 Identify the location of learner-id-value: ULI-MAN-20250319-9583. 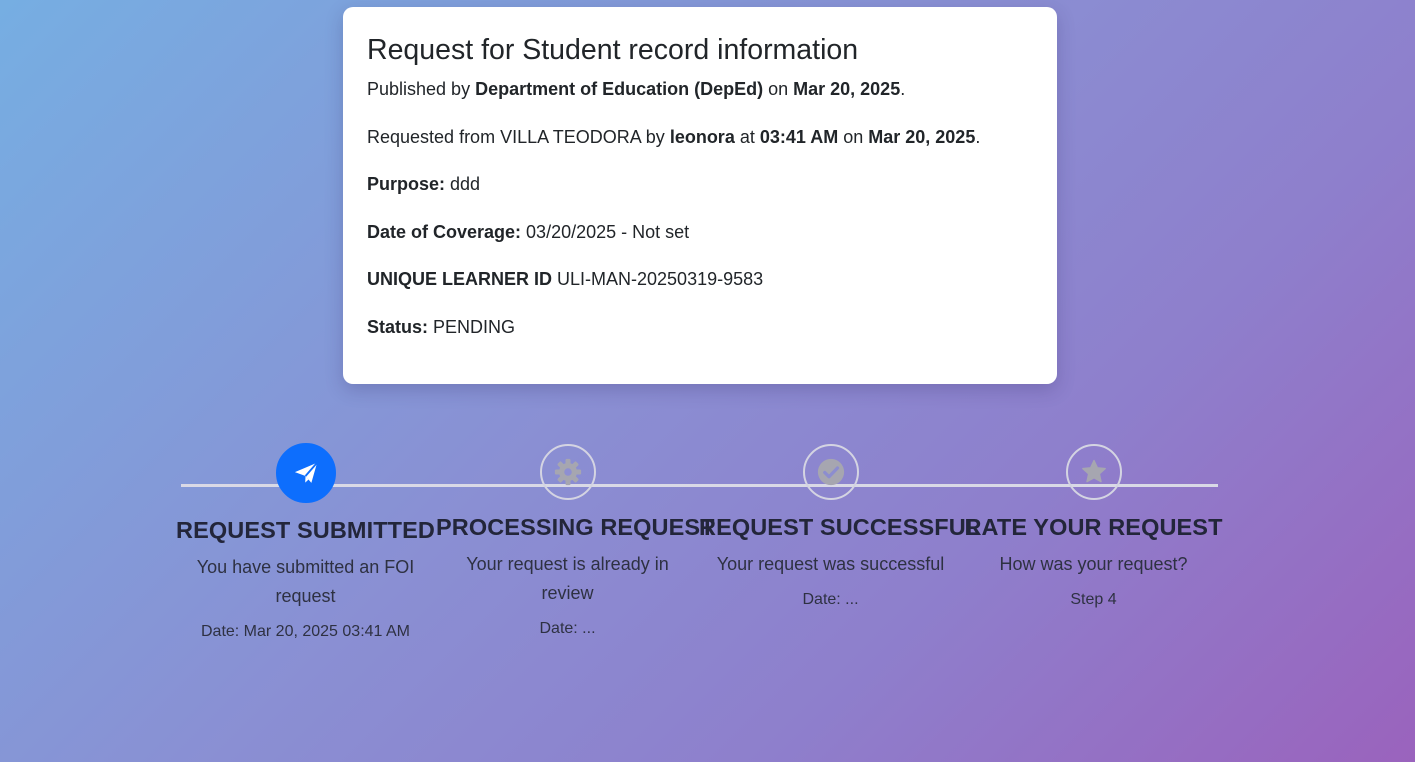
(658, 279).